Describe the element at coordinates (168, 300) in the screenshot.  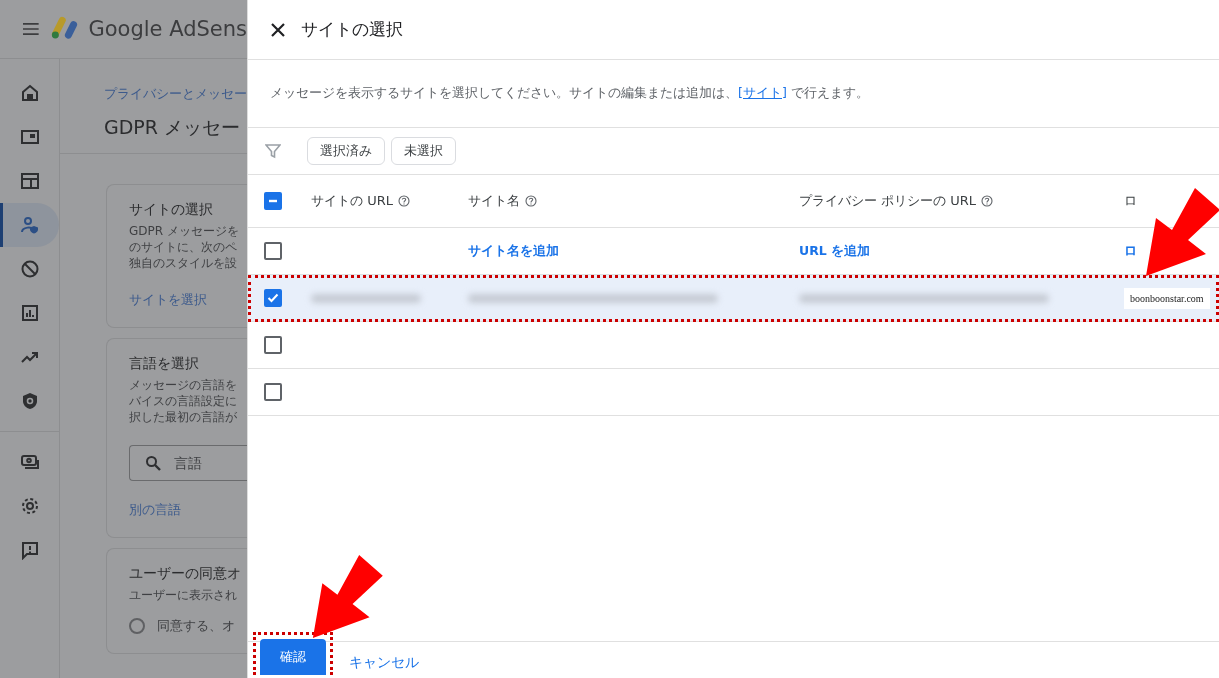
I see `card-link: サイトを選択` at that location.